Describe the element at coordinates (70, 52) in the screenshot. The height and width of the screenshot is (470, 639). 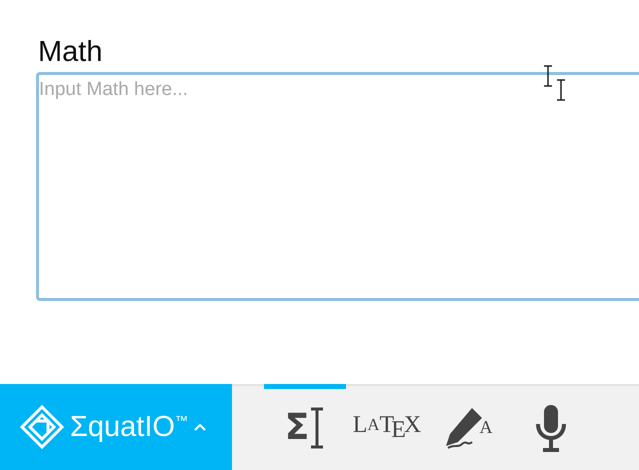
I see `field-label: Math` at that location.